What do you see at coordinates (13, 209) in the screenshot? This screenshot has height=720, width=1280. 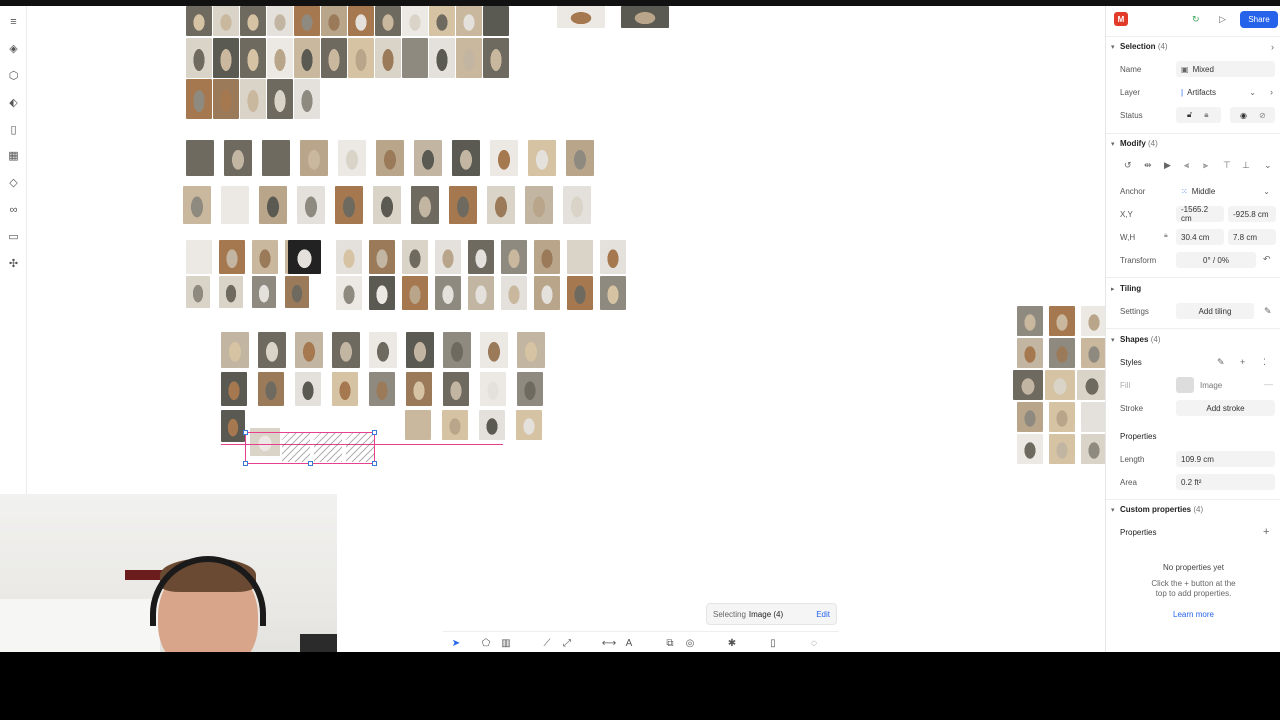 I see `link-icon: ∞` at bounding box center [13, 209].